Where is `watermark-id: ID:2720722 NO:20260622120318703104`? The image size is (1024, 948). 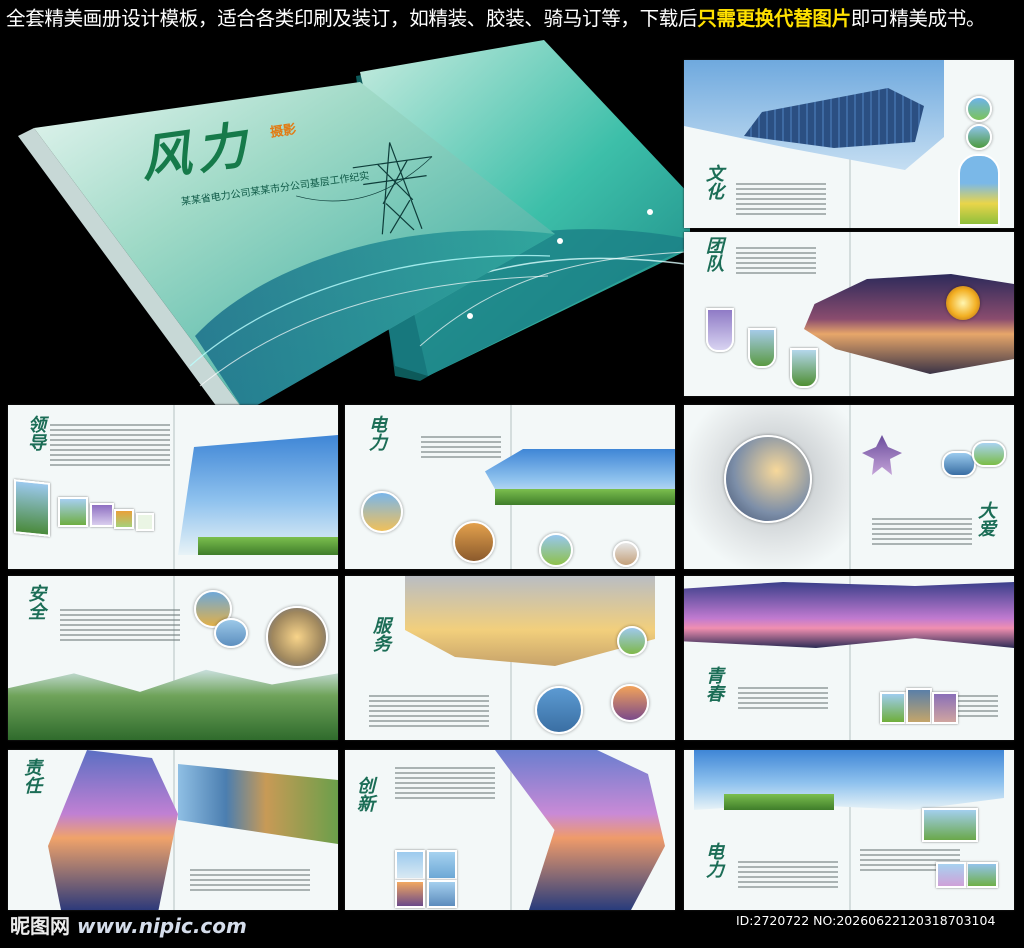
watermark-id: ID:2720722 NO:20260622120318703104 is located at coordinates (866, 920).